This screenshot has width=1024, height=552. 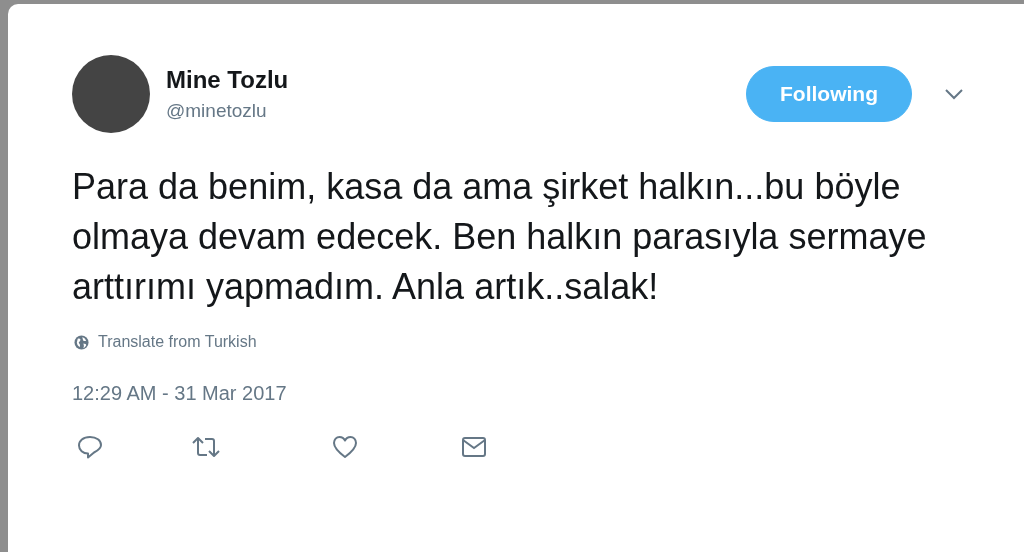 I want to click on author-name: Mine Tozlu, so click(x=456, y=79).